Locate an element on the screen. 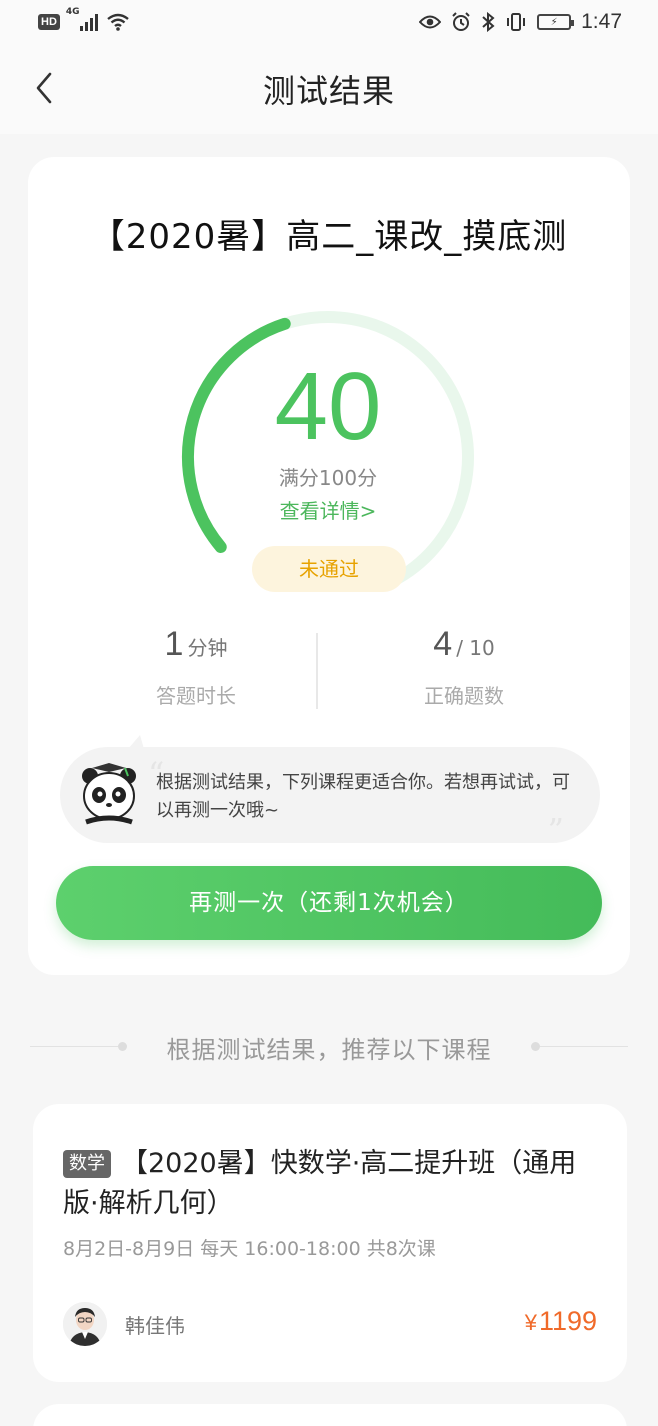 The width and height of the screenshot is (658, 1426). alarm-icon is located at coordinates (461, 21).